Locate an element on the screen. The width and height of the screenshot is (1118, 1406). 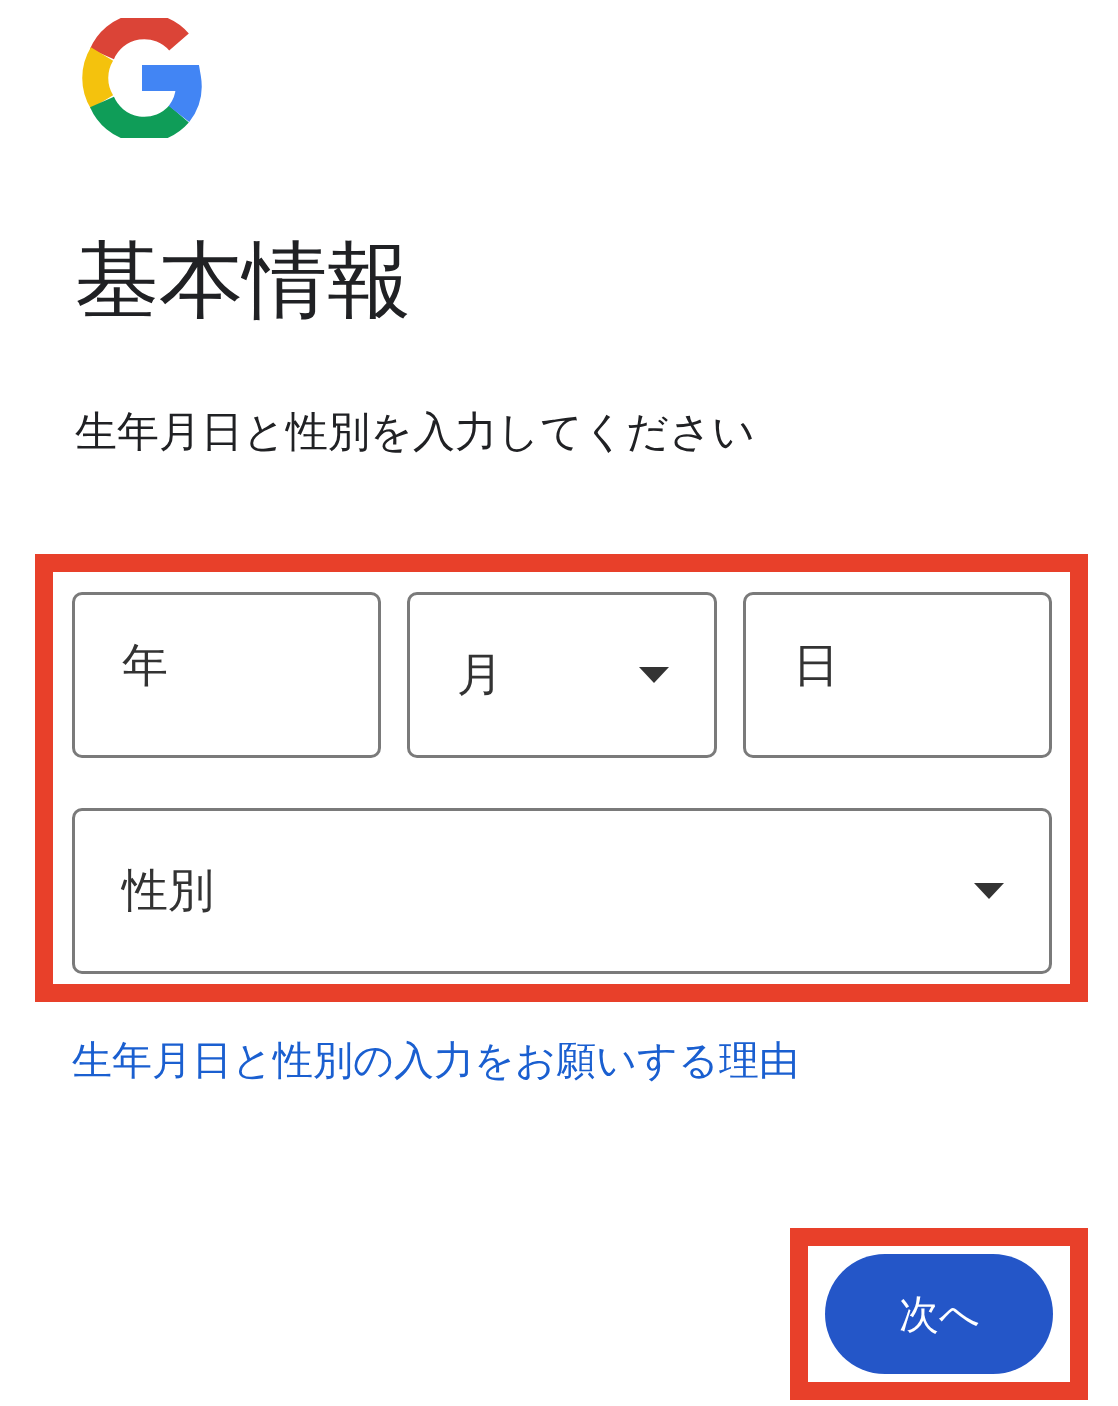
next-button: 次へ is located at coordinates (939, 1314).